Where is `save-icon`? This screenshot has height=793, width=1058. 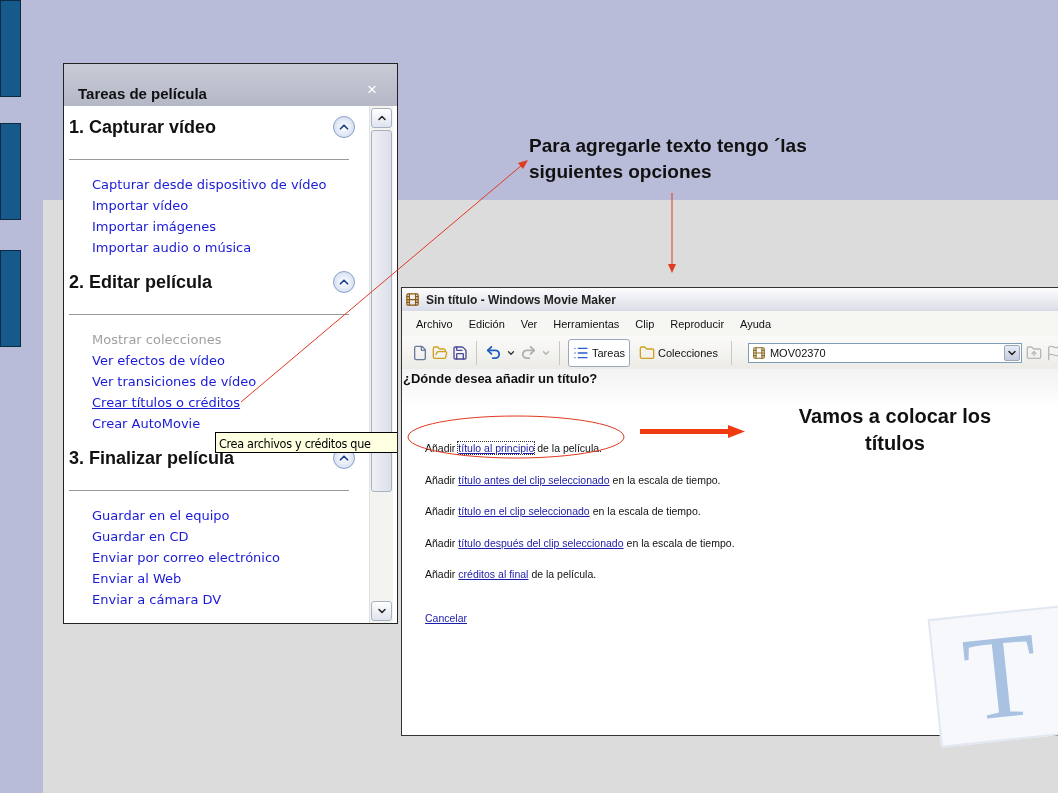
save-icon is located at coordinates (460, 352).